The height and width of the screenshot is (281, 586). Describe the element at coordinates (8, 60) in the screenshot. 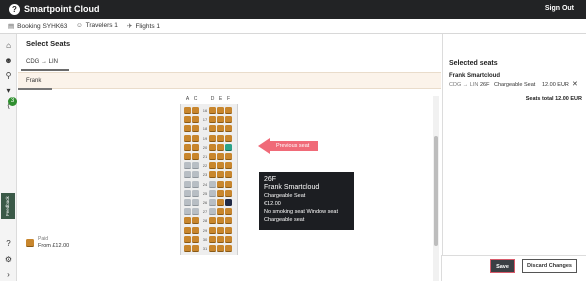

I see `user-add-icon: ☻` at that location.